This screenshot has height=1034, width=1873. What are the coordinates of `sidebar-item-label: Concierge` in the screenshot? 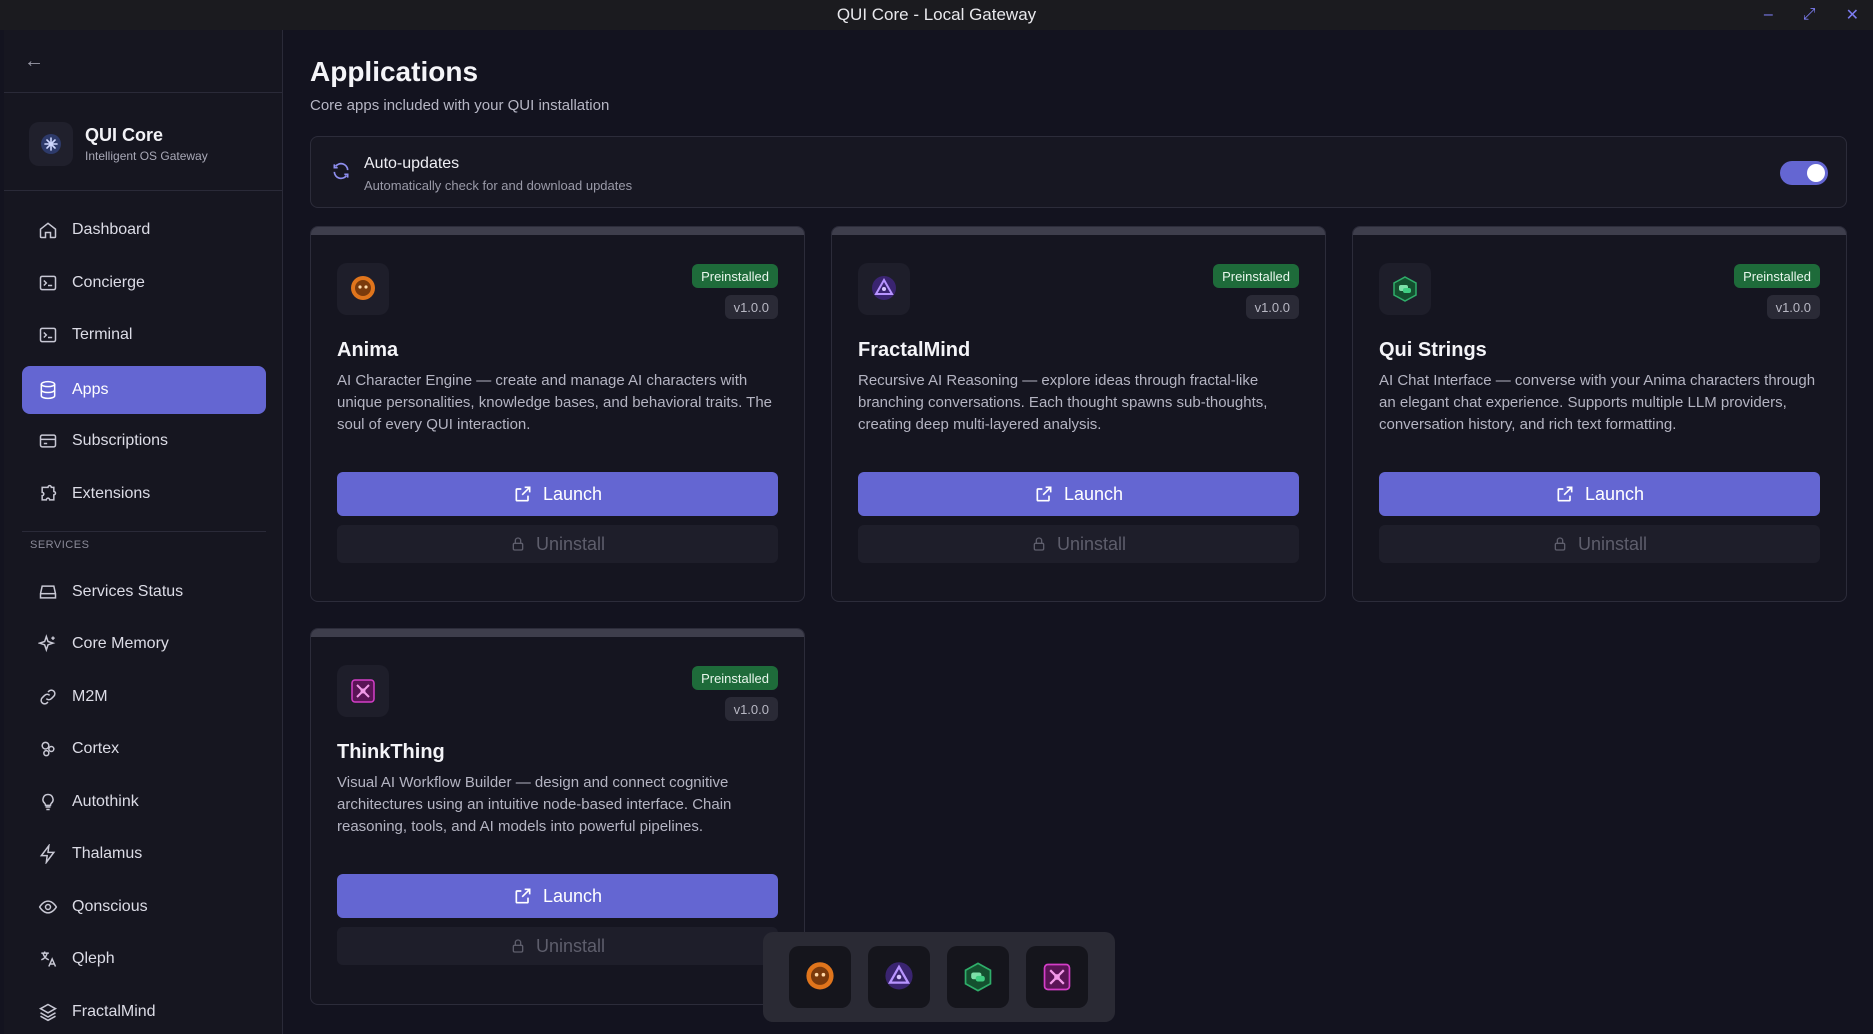 It's located at (108, 282).